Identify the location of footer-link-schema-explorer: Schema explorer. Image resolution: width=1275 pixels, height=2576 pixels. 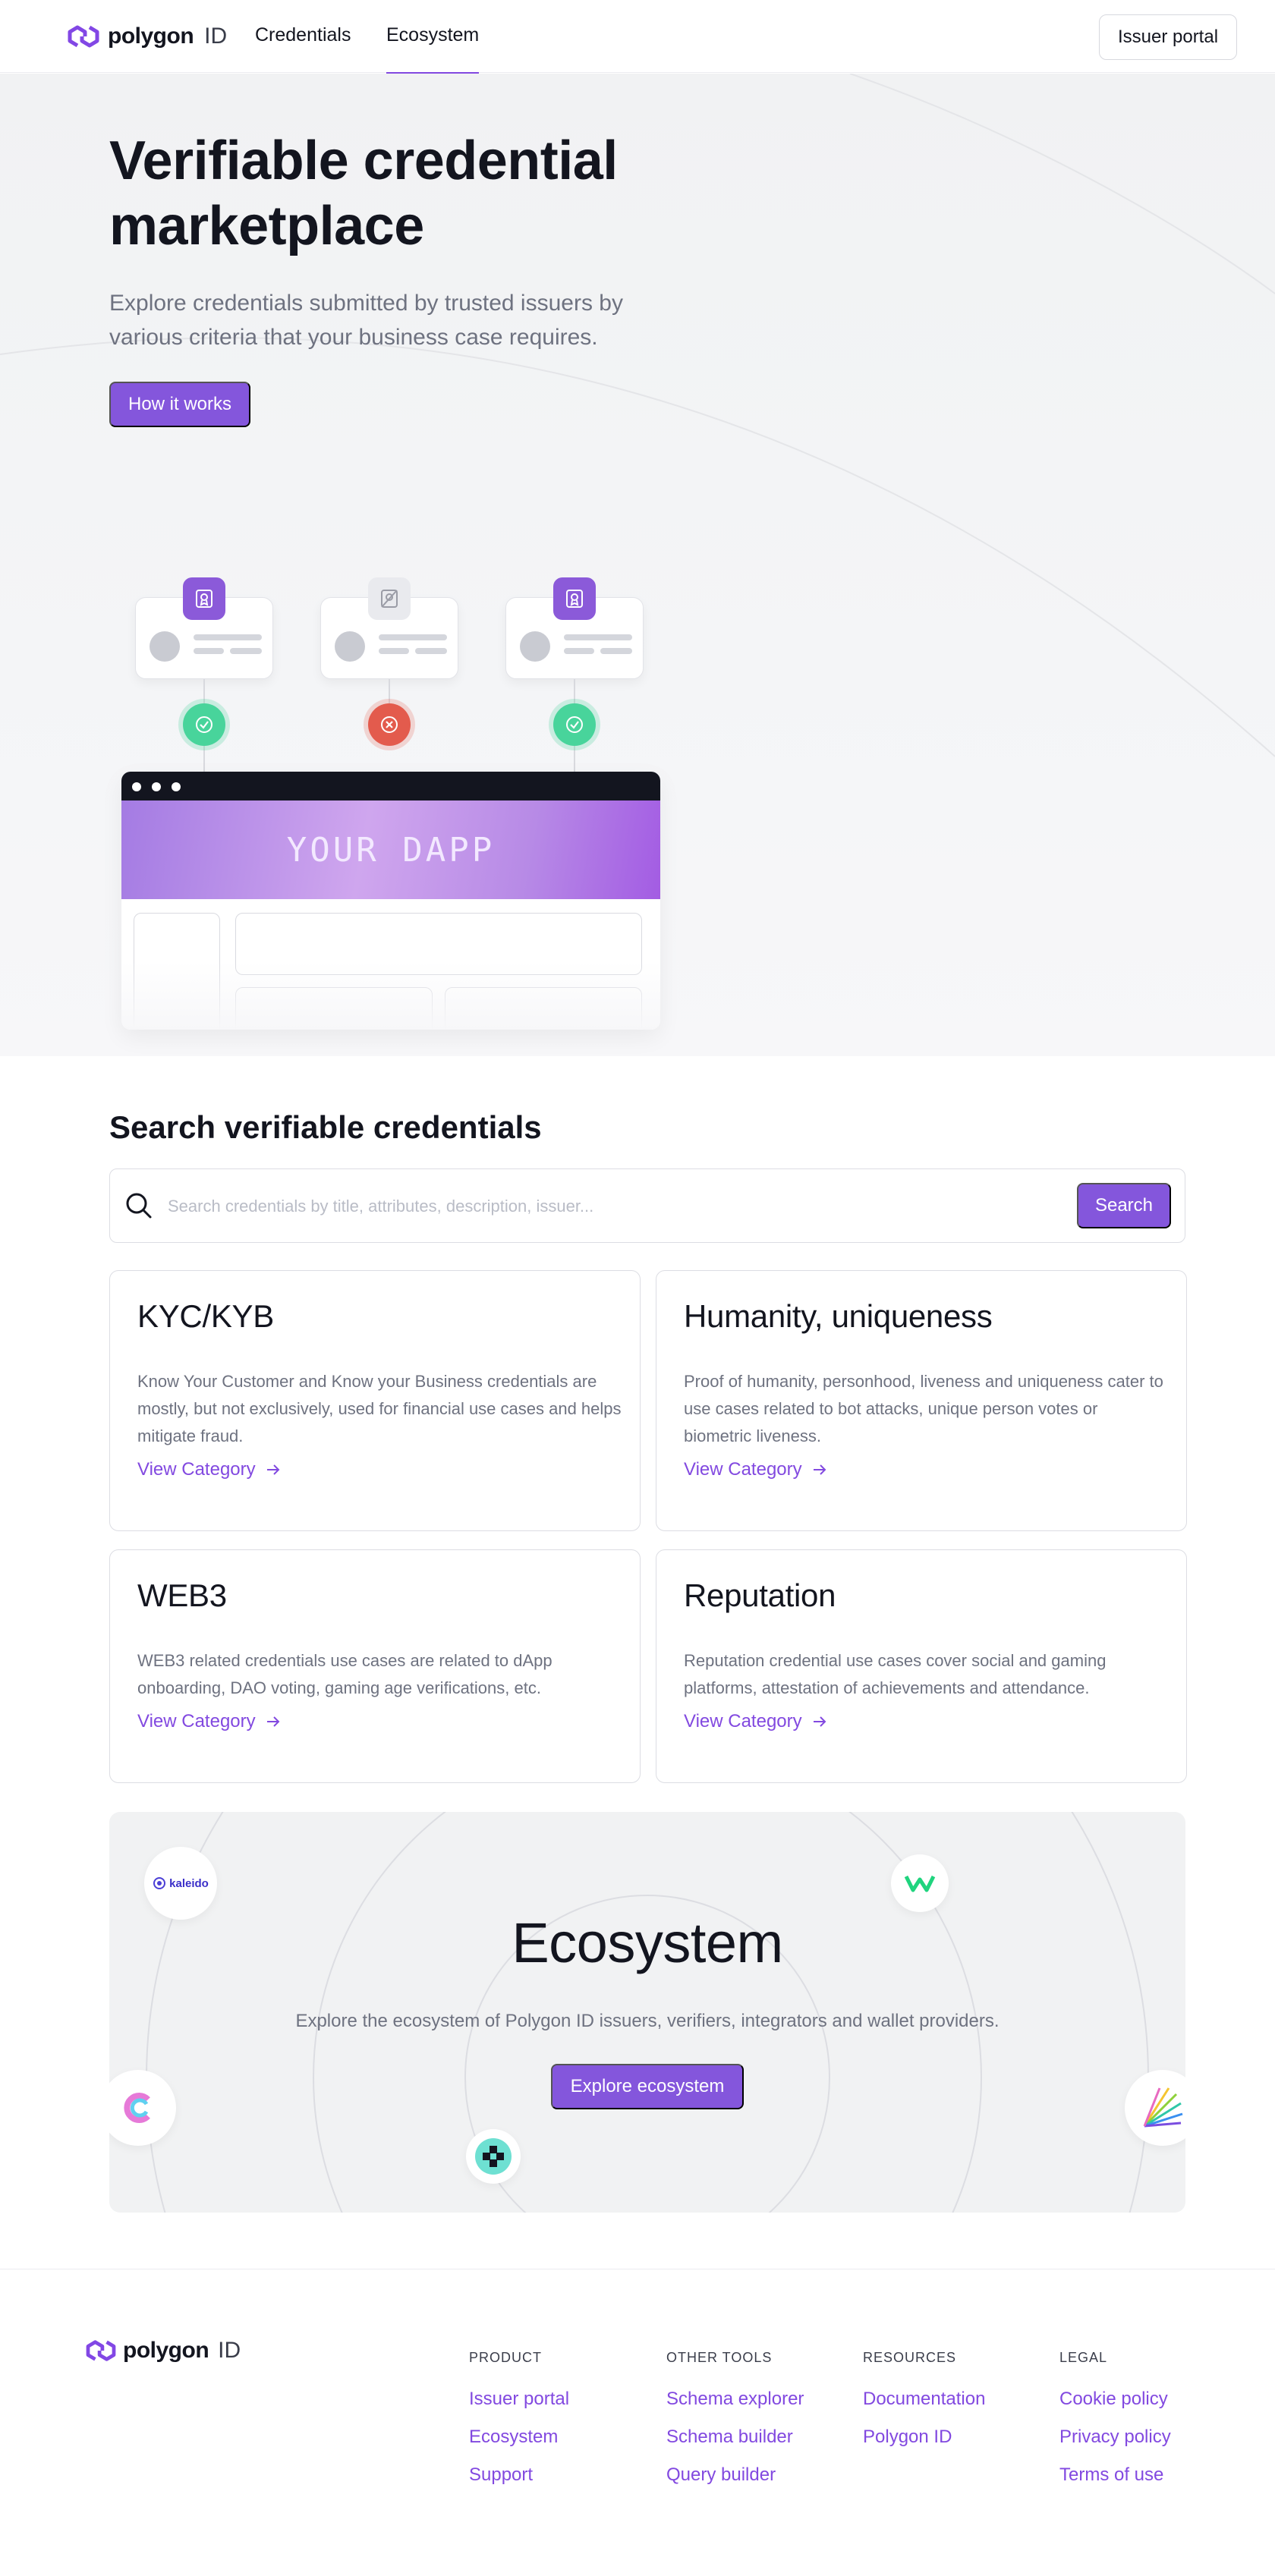
(735, 2399).